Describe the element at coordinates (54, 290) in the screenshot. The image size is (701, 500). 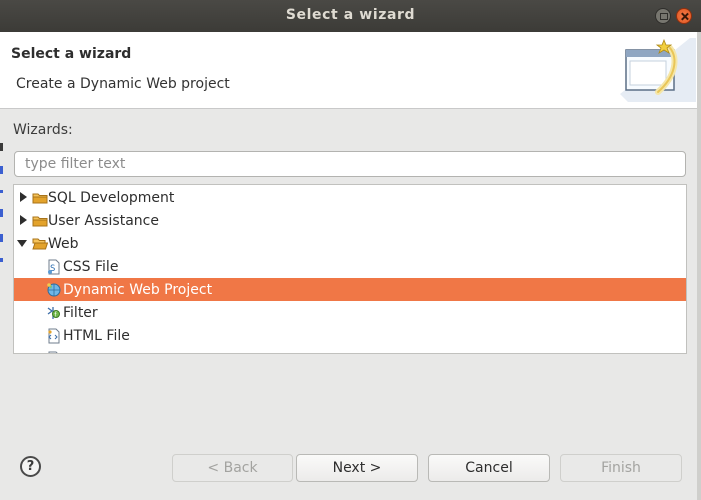
I see `web-project-icon` at that location.